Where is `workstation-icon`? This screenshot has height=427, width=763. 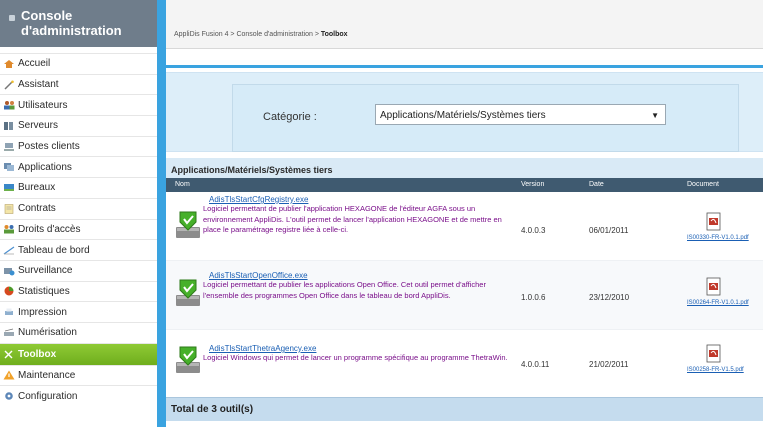
workstation-icon is located at coordinates (9, 147).